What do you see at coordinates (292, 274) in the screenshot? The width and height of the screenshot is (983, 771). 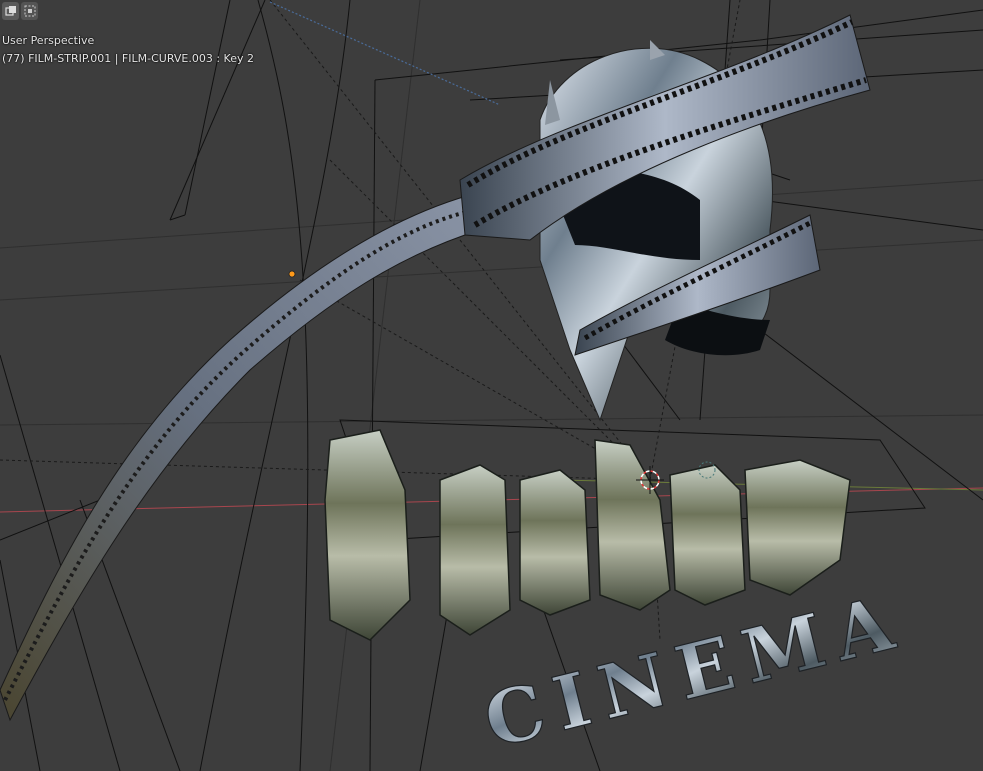 I see `object-origin-point` at bounding box center [292, 274].